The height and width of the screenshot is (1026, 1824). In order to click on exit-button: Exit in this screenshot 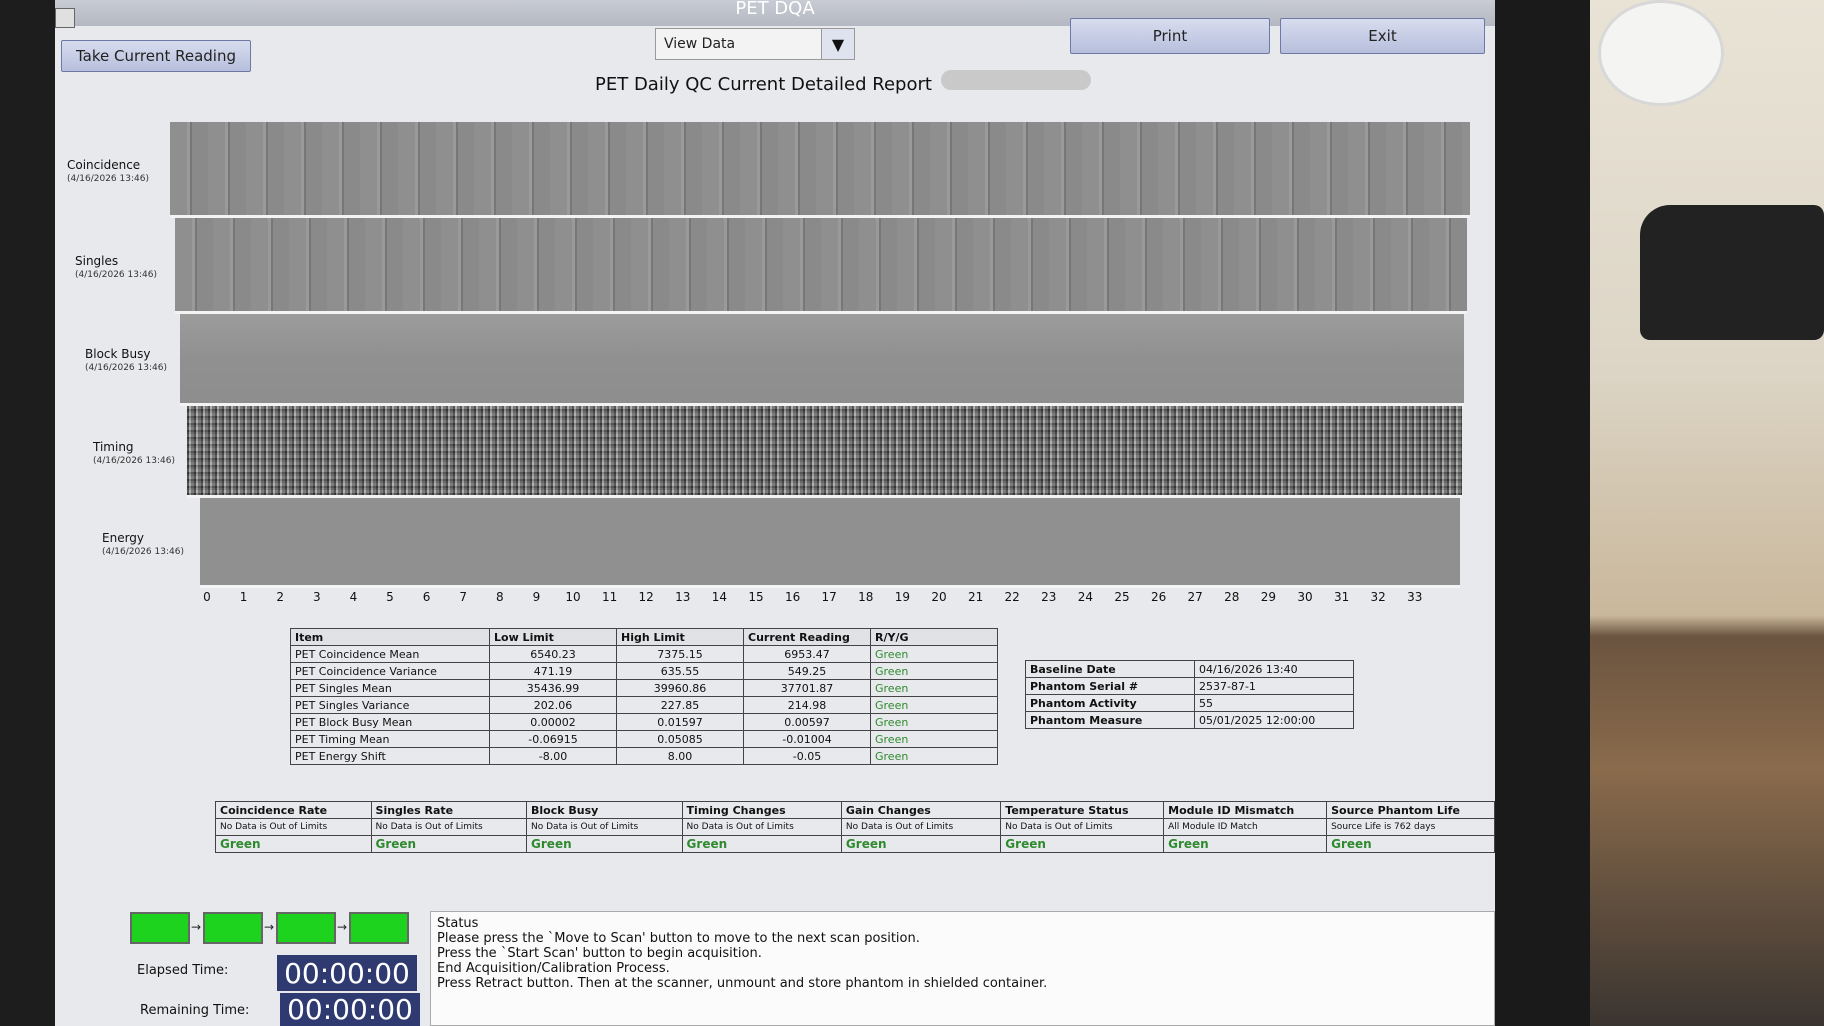, I will do `click(1382, 36)`.